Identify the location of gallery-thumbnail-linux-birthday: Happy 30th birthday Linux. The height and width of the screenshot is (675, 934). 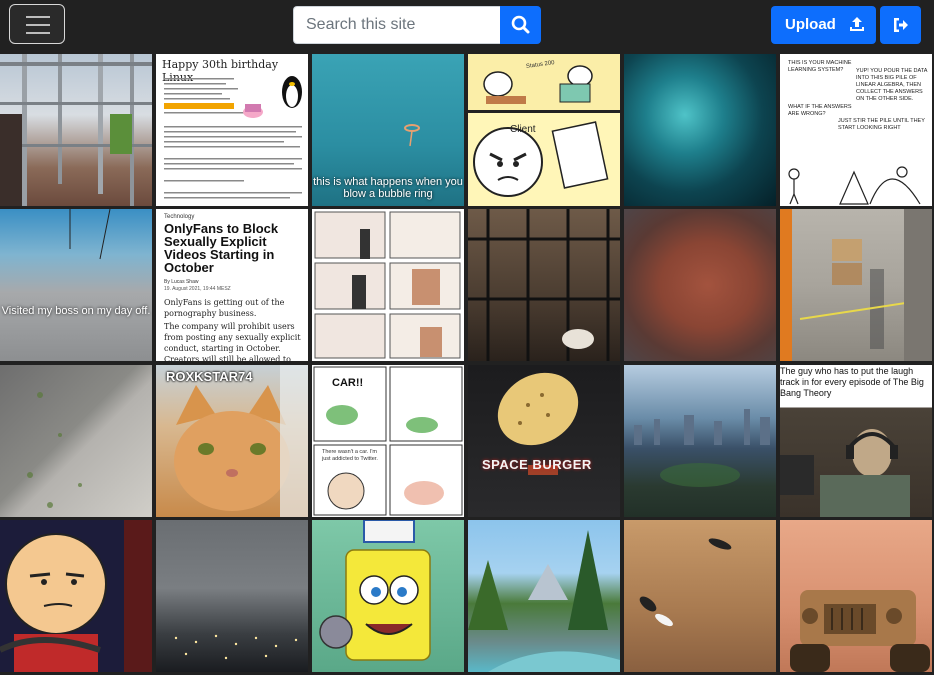
(232, 130).